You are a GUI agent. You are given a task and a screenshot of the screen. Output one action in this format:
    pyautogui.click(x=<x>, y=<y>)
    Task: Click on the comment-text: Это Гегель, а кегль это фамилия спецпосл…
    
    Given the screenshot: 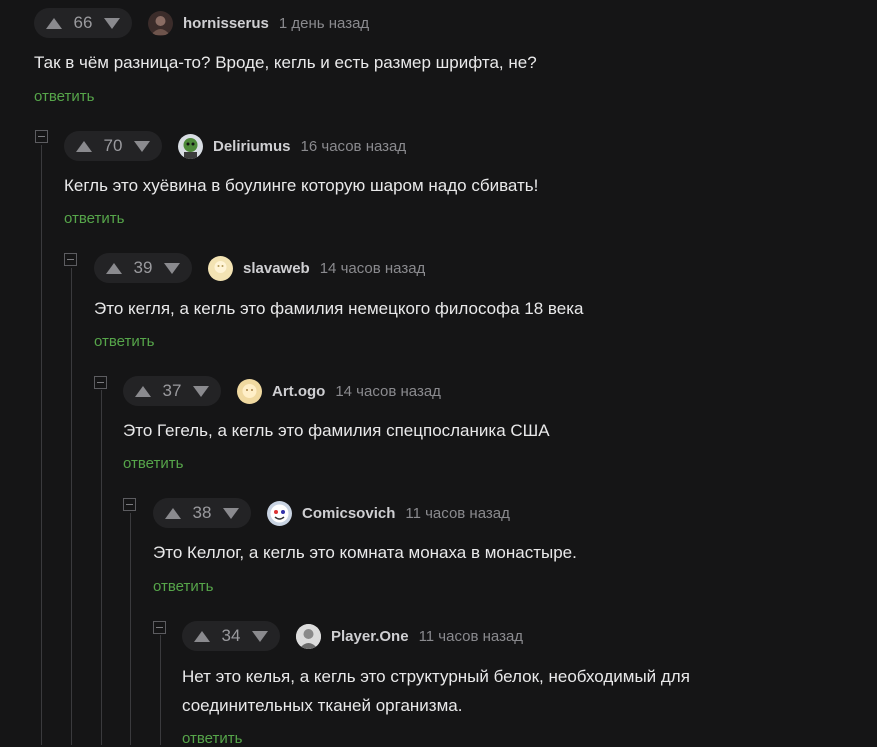 What is the action you would take?
    pyautogui.click(x=336, y=430)
    